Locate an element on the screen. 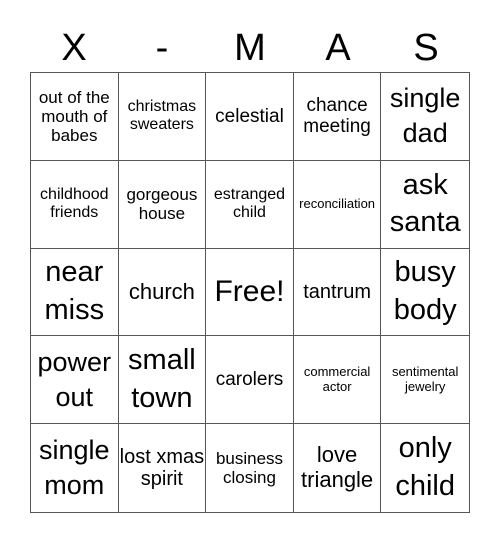 This screenshot has height=544, width=500. bingo-cell: busy body is located at coordinates (425, 293).